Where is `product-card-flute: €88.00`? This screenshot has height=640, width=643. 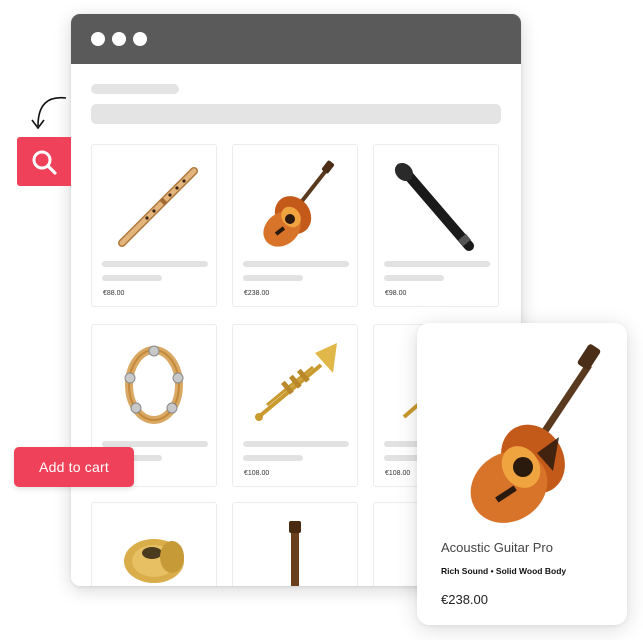
product-card-flute: €88.00 is located at coordinates (154, 225).